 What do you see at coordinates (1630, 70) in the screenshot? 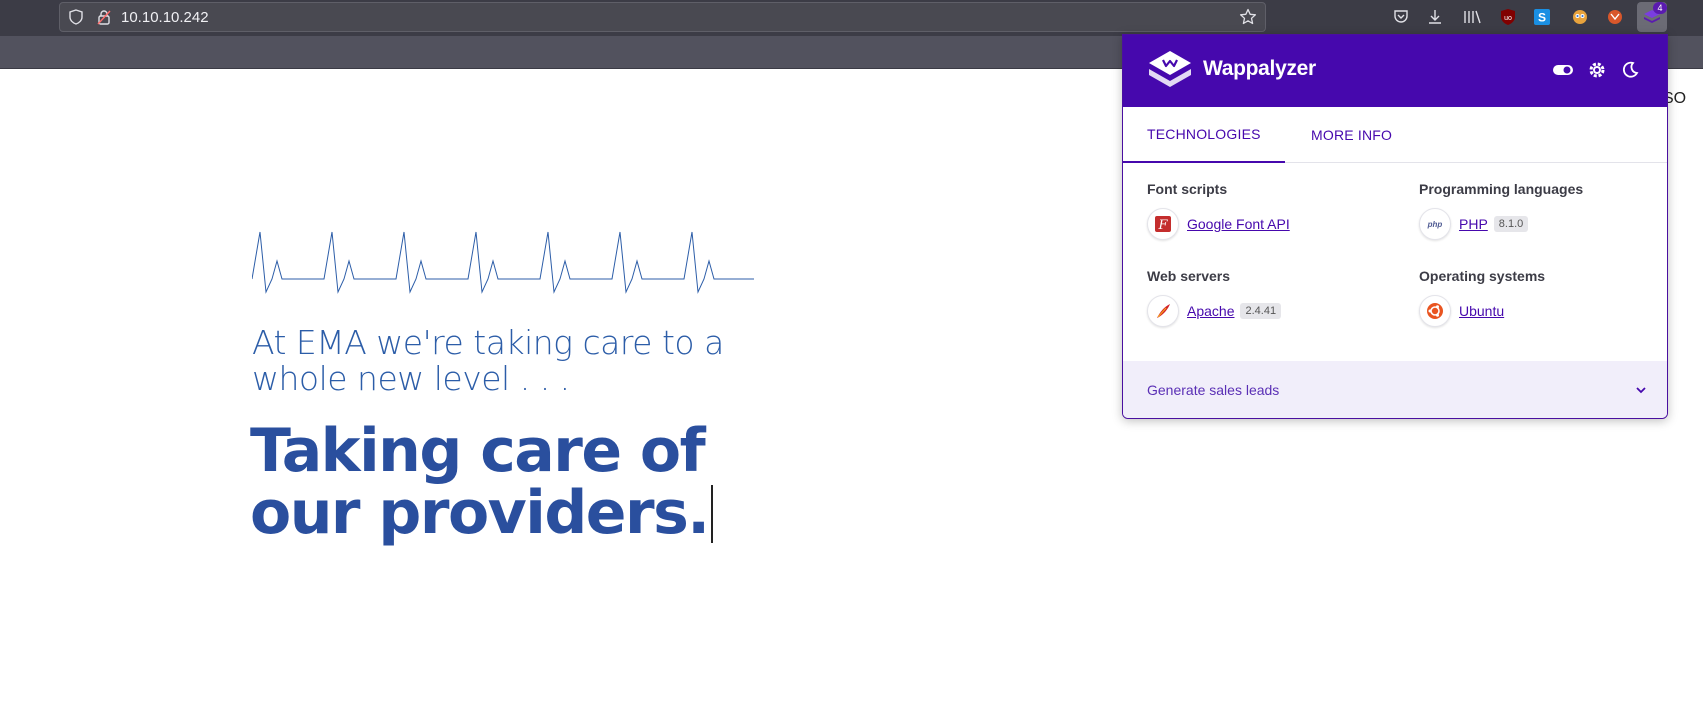
I see `dark-mode-moon-icon` at bounding box center [1630, 70].